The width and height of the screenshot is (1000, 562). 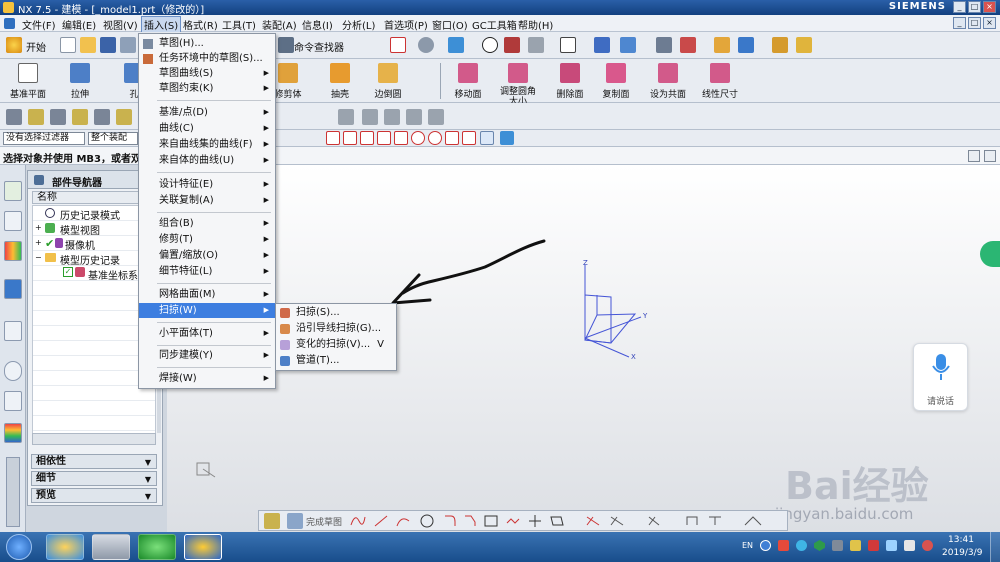 I want to click on security-tray-icon, so click(x=819, y=545).